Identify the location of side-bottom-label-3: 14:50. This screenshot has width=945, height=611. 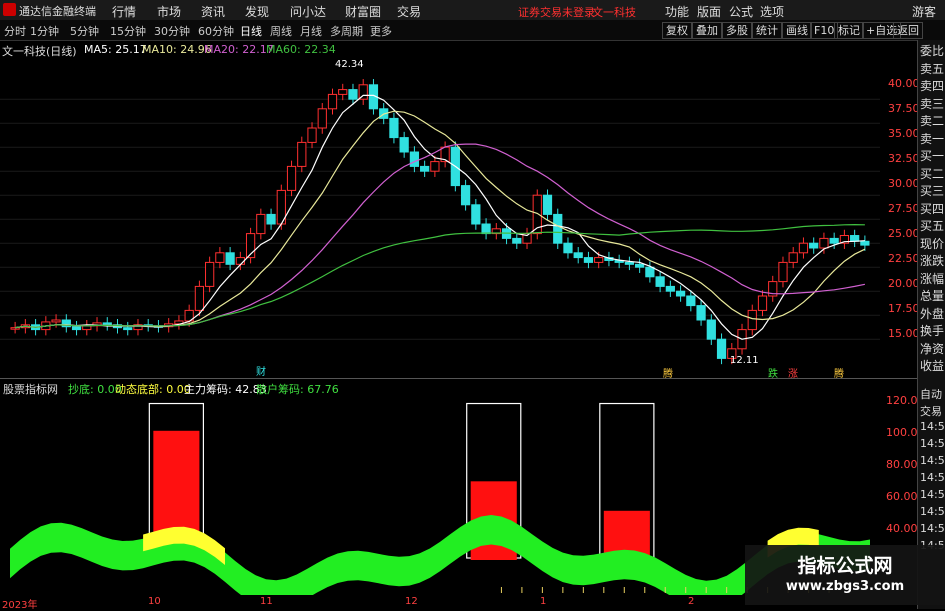
(932, 443).